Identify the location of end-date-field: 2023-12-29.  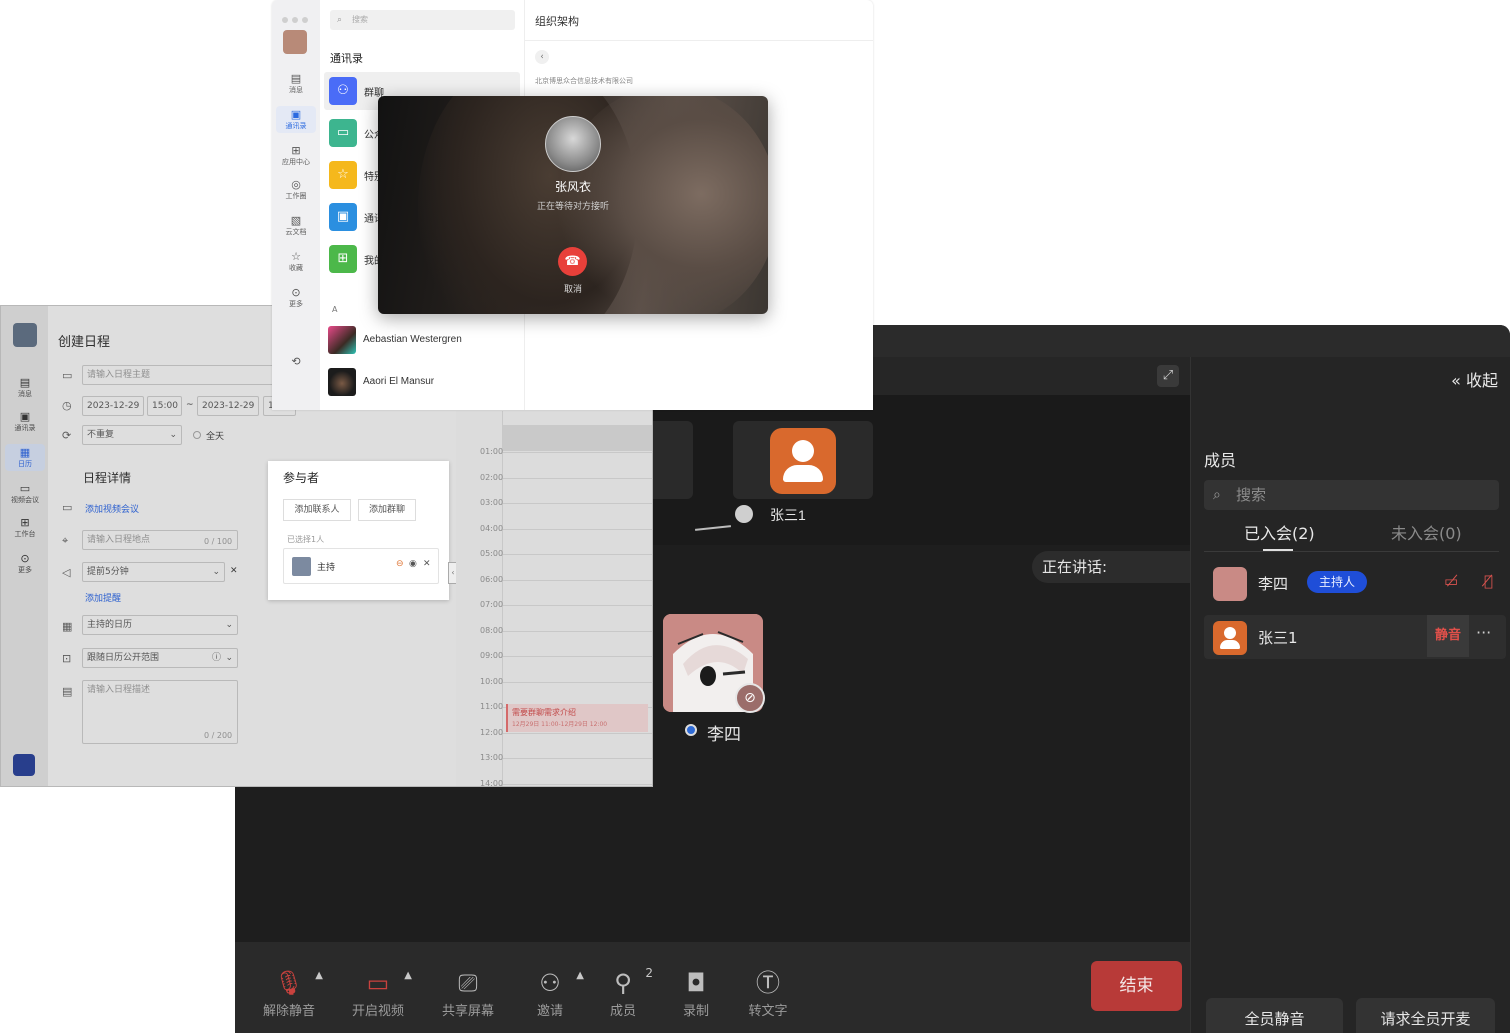
(228, 406).